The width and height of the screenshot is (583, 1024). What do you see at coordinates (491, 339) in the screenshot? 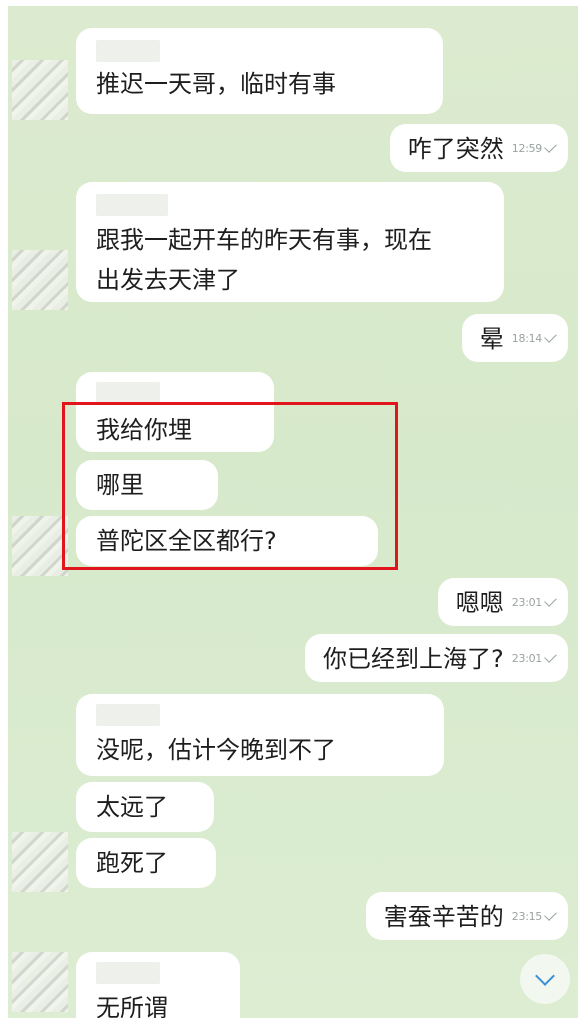
I see `message-text: 晕` at bounding box center [491, 339].